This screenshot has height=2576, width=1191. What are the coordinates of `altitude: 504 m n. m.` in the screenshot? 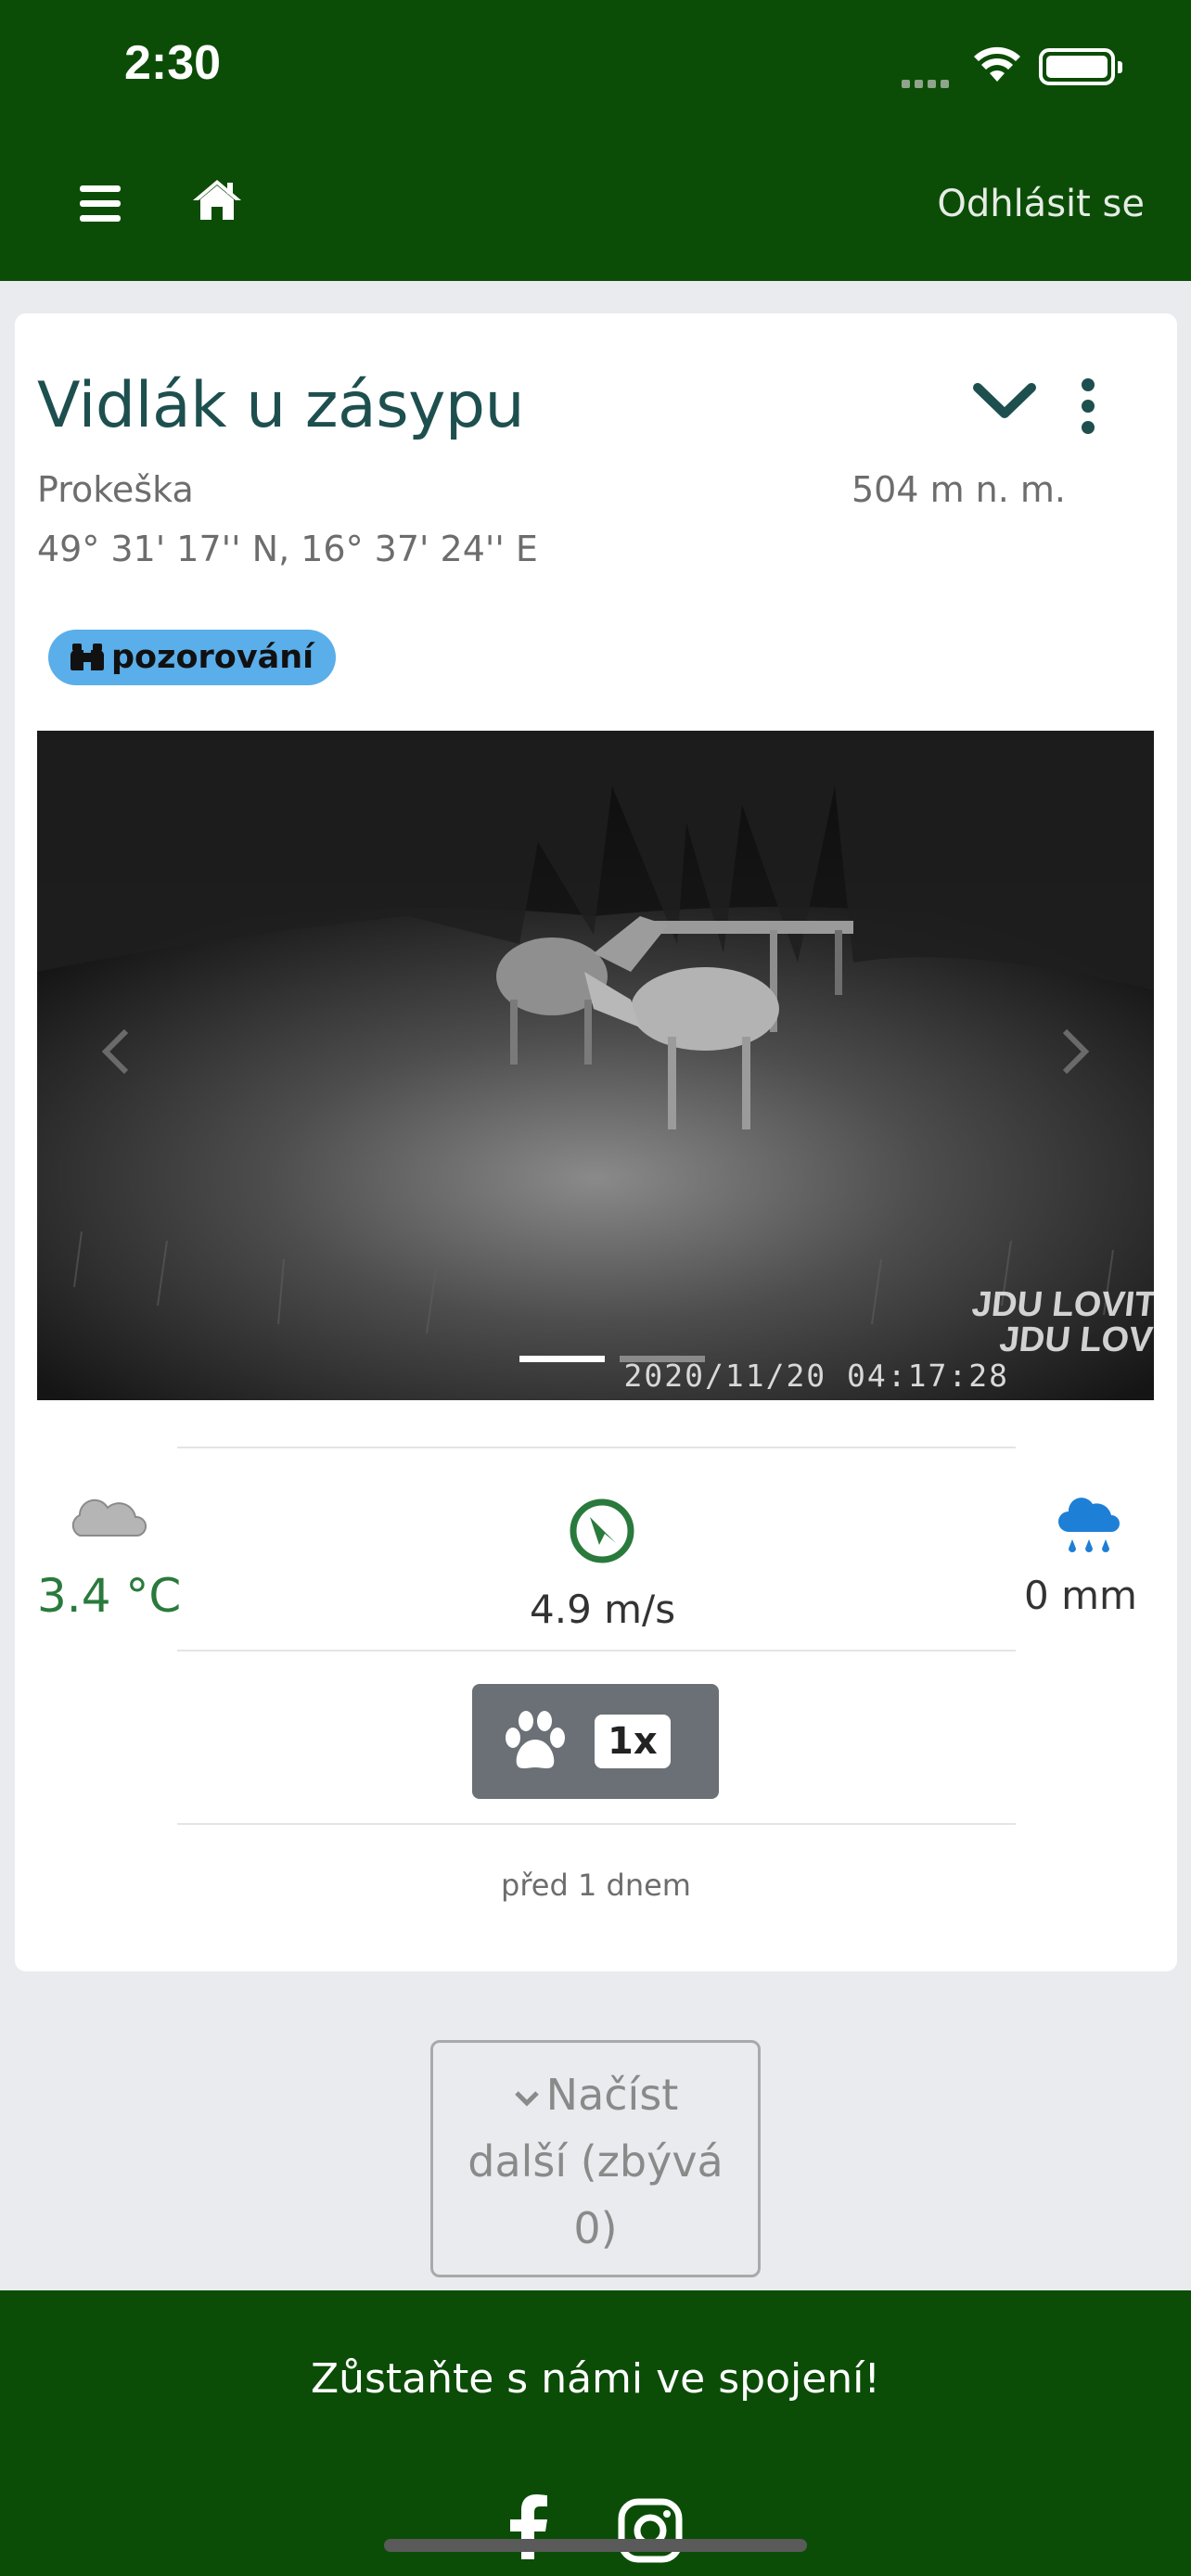 It's located at (958, 489).